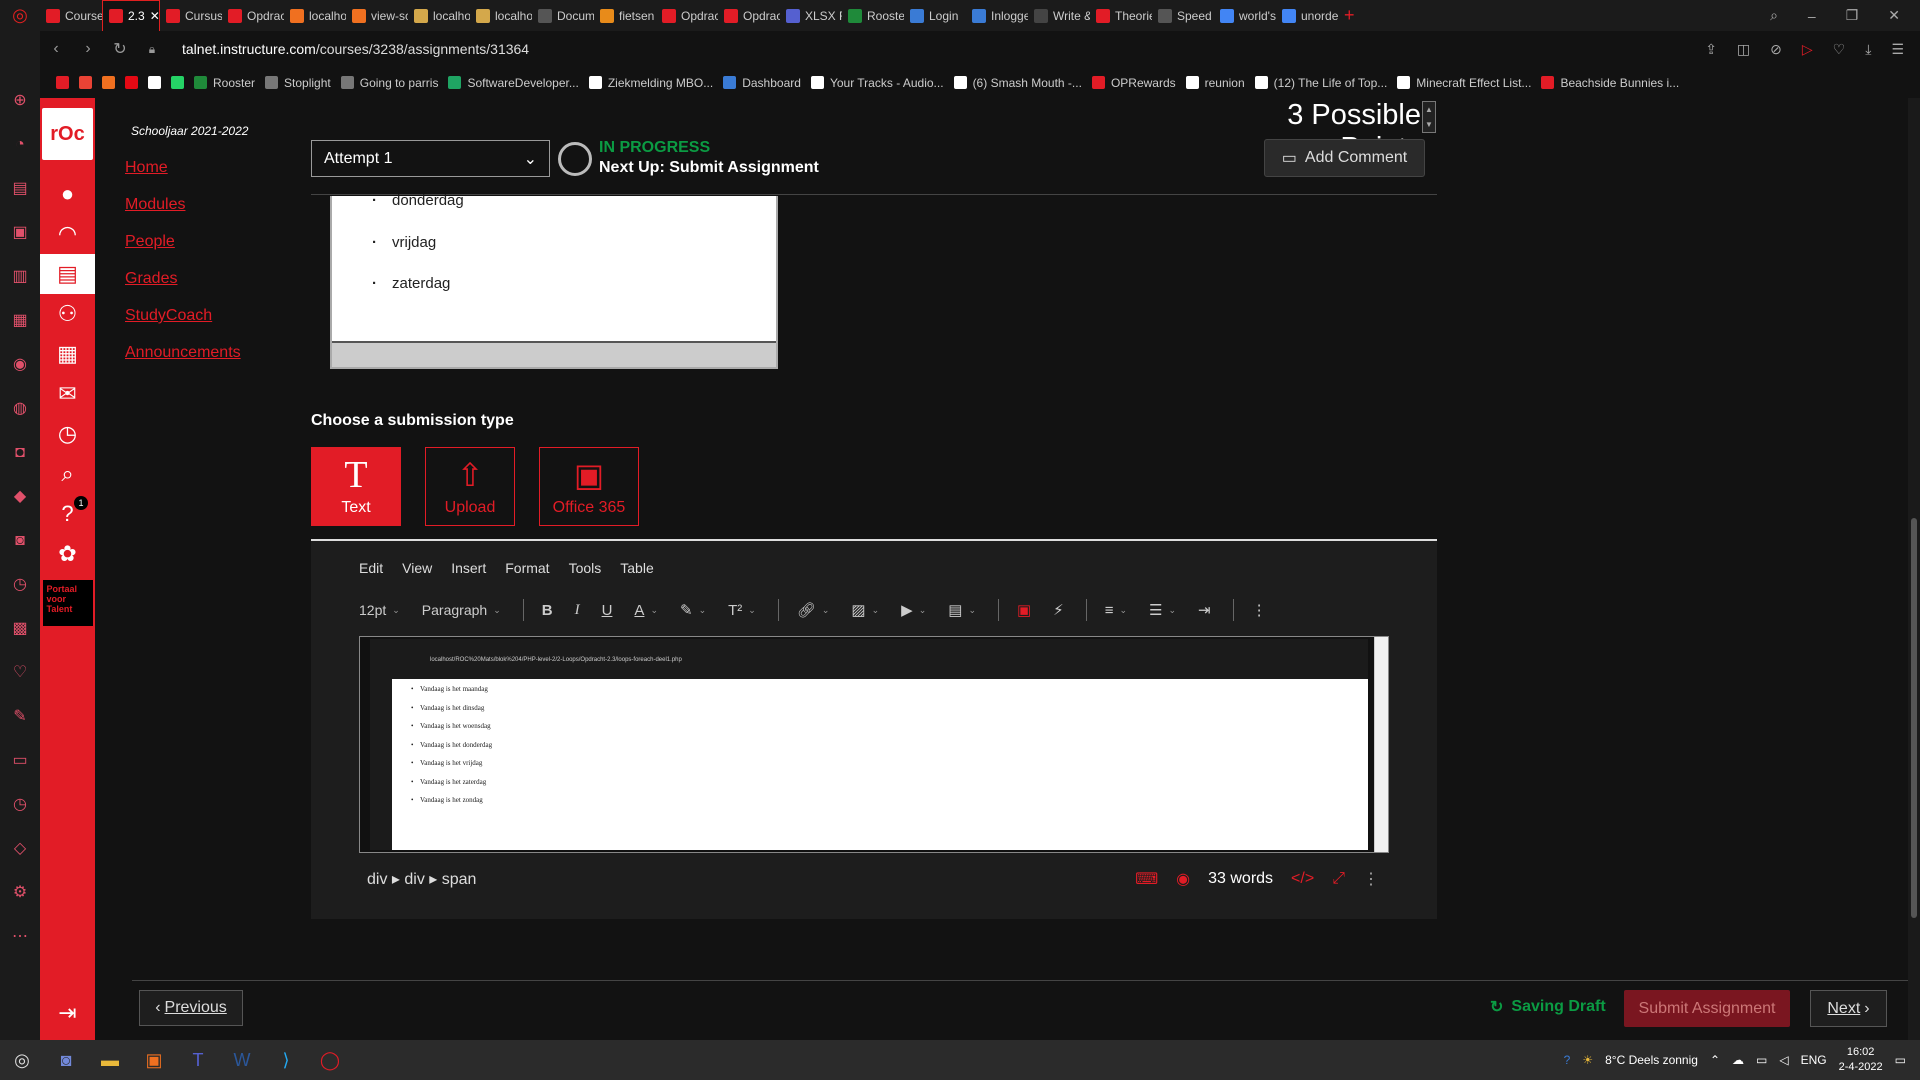 This screenshot has height=1080, width=1920. What do you see at coordinates (20, 673) in the screenshot?
I see `favorites-icon: ♡` at bounding box center [20, 673].